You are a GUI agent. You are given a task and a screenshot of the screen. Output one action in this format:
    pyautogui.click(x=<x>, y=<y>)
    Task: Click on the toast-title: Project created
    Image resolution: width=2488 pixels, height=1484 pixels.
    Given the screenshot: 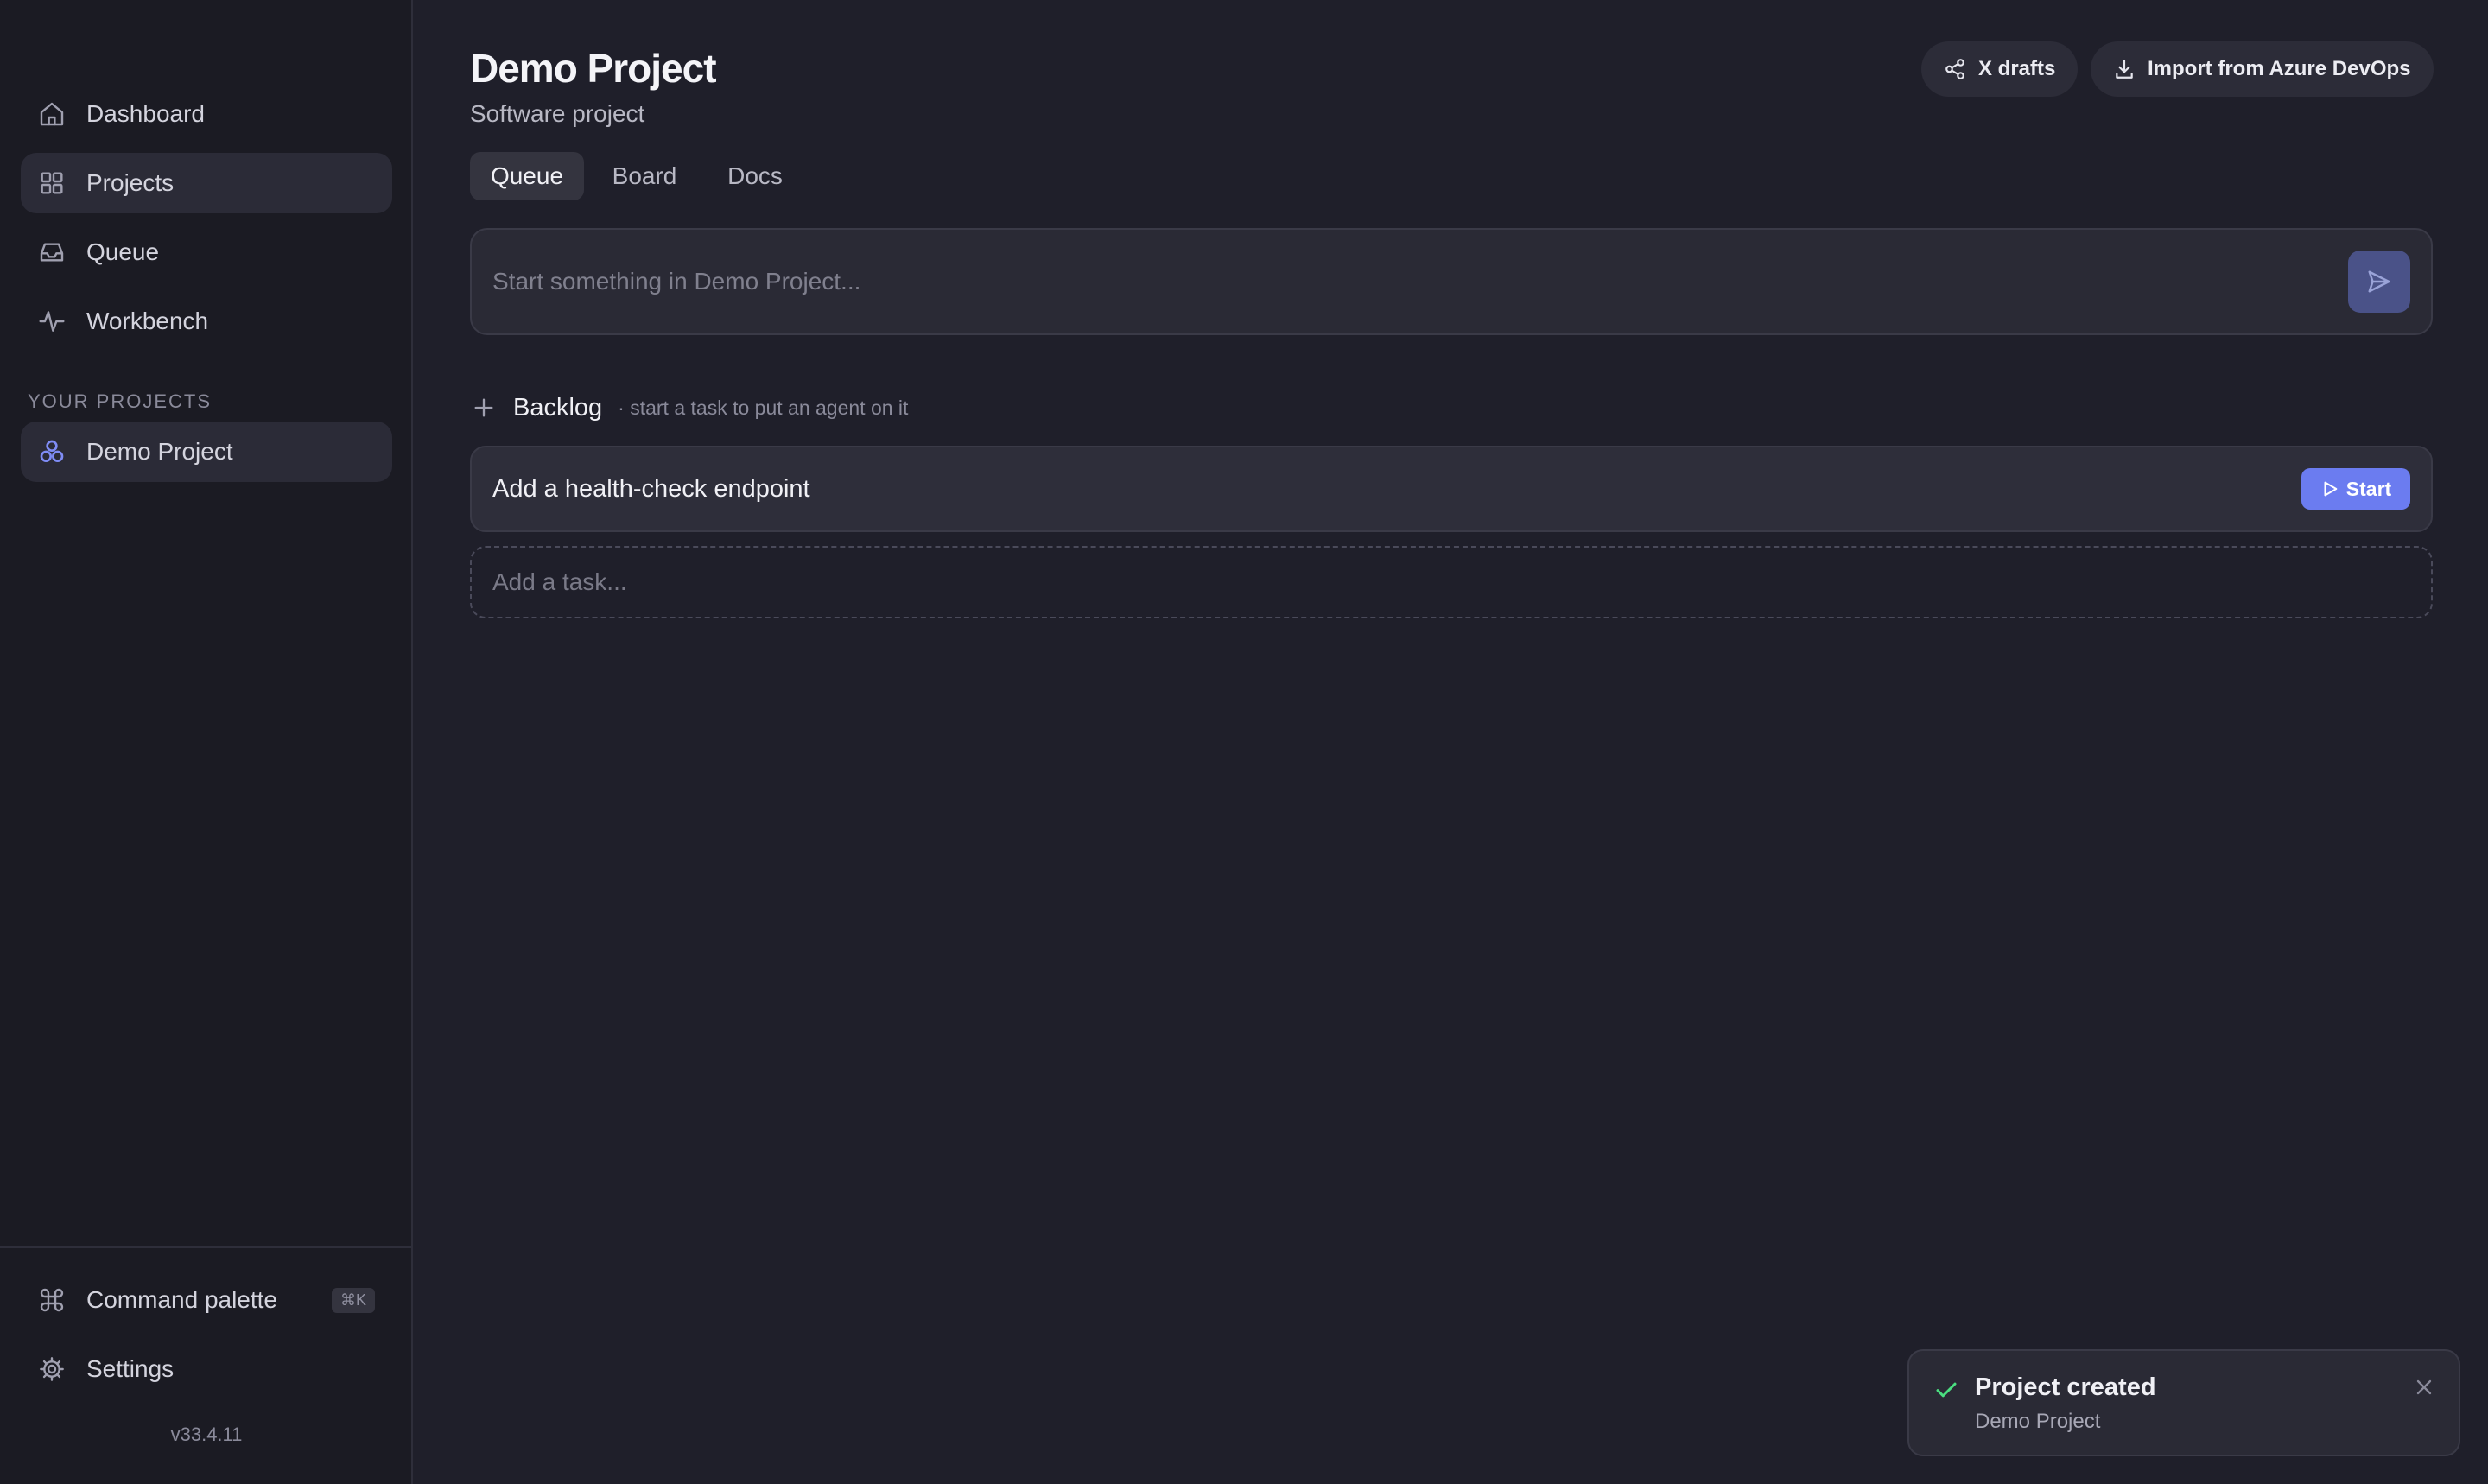 What is the action you would take?
    pyautogui.click(x=2065, y=1387)
    